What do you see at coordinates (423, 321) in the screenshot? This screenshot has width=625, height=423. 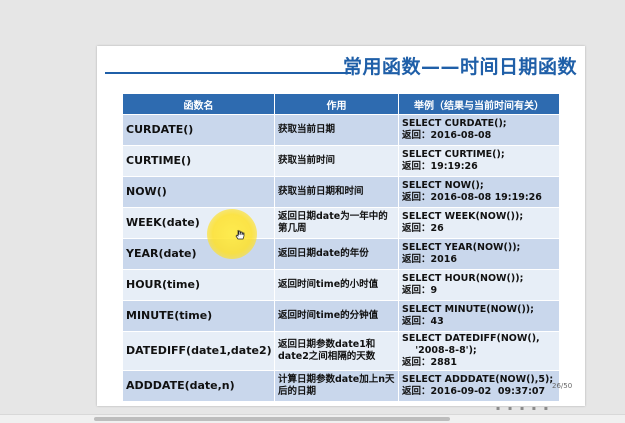 I see `example-result: 返回：43` at bounding box center [423, 321].